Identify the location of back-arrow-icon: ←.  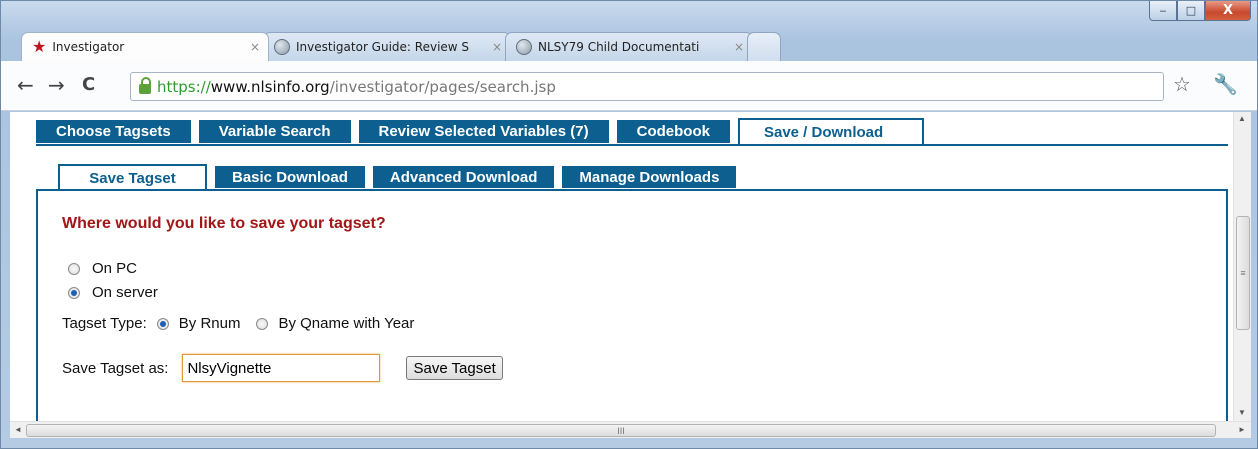
(25, 85).